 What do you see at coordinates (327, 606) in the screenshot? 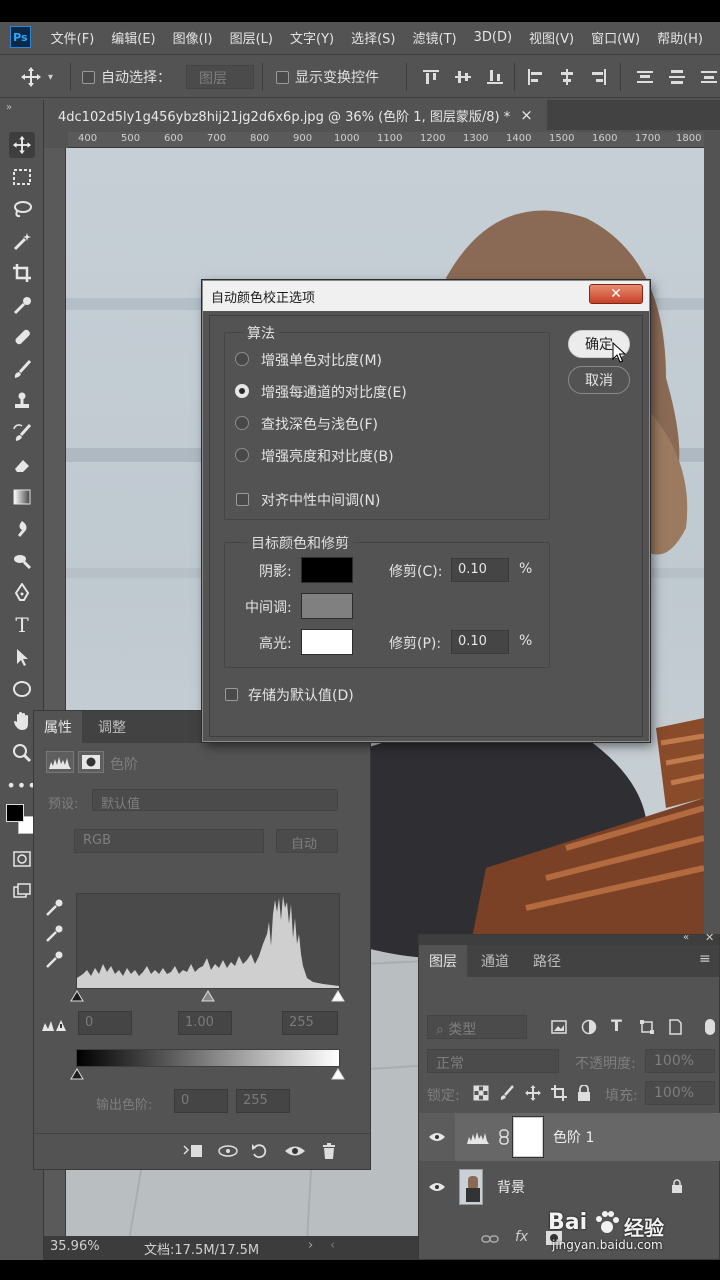
I see `midtone-color-swatch` at bounding box center [327, 606].